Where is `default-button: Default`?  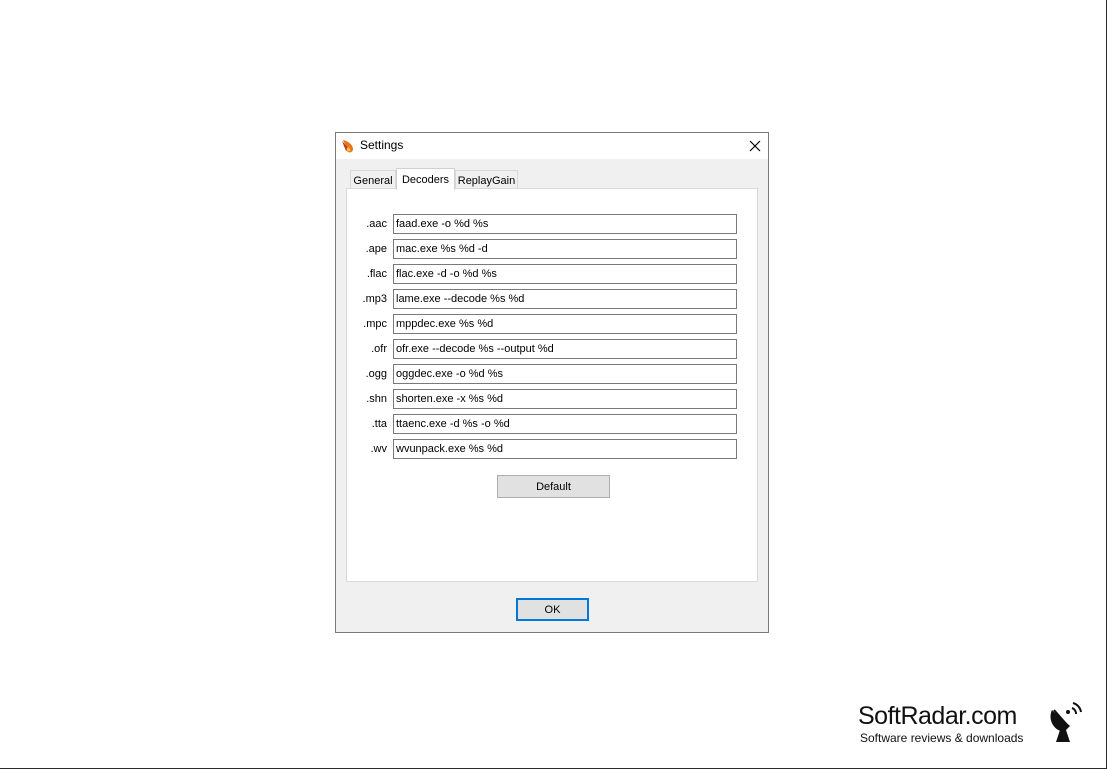 default-button: Default is located at coordinates (553, 486).